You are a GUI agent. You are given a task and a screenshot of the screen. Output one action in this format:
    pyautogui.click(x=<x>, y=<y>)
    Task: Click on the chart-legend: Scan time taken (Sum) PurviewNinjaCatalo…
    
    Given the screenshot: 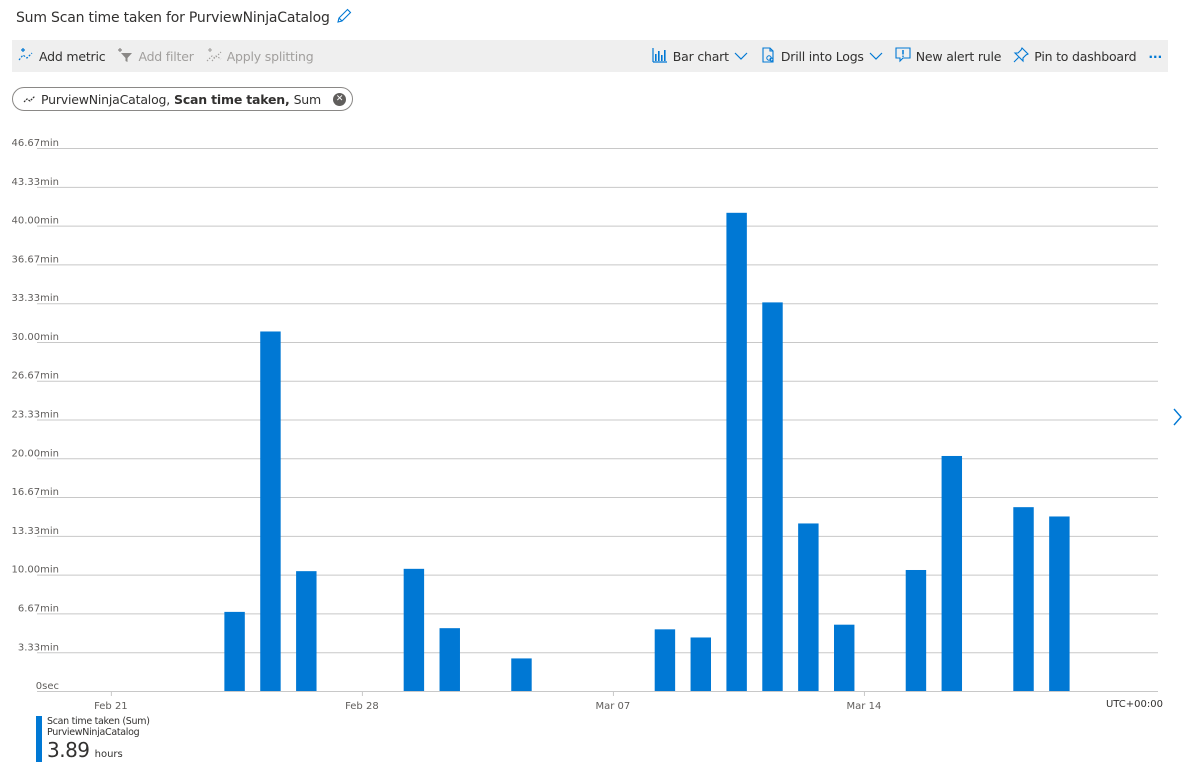 What is the action you would take?
    pyautogui.click(x=93, y=739)
    